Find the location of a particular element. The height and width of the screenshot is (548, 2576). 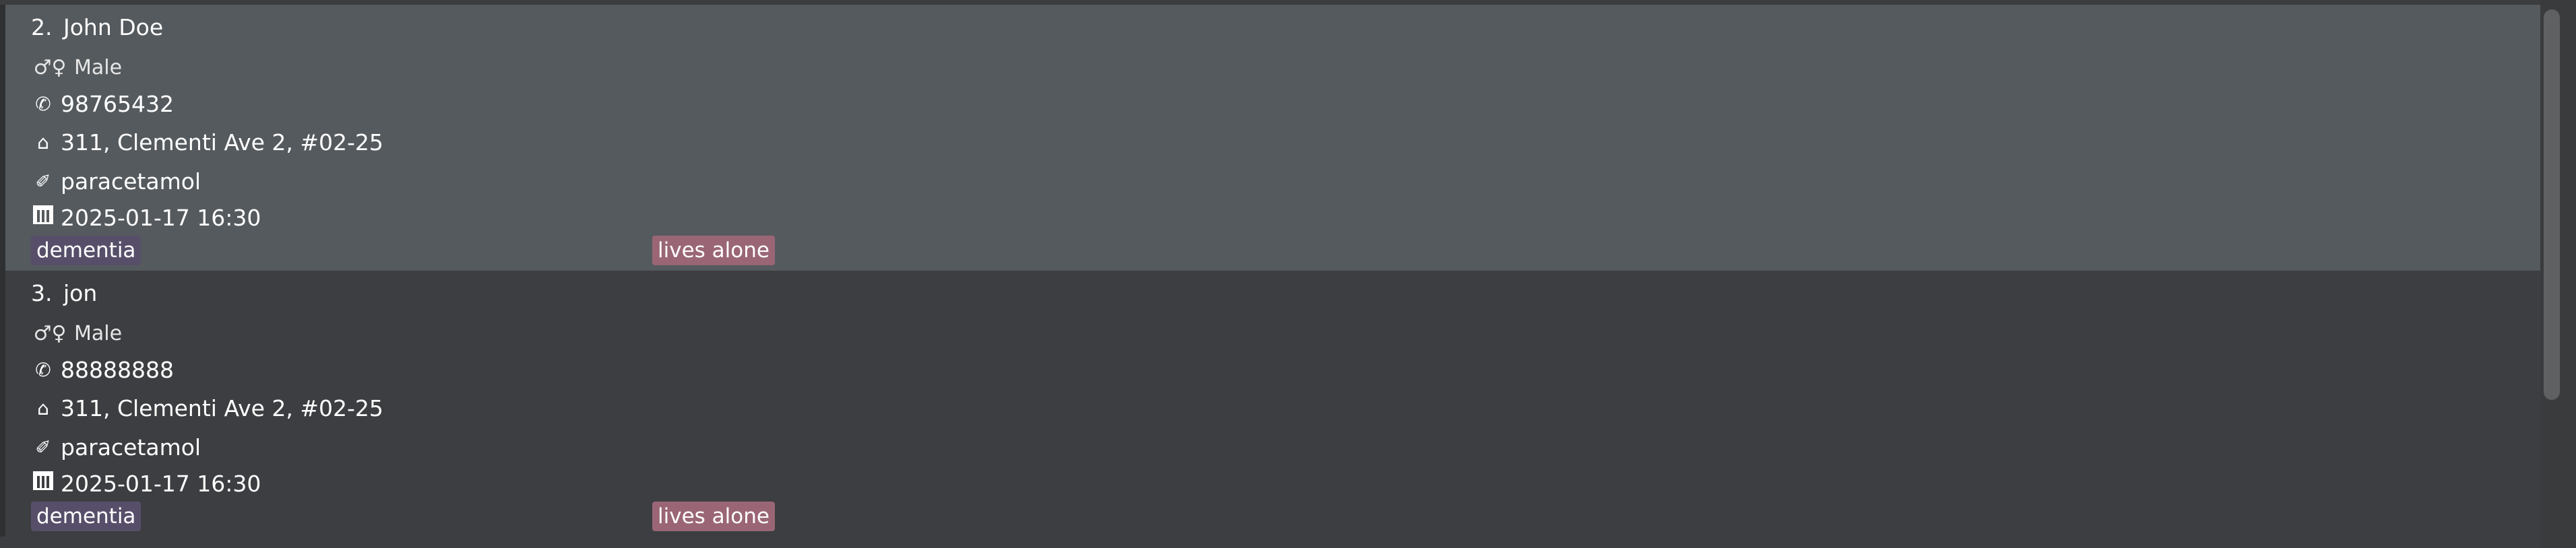

person-name: John Doe is located at coordinates (113, 27).